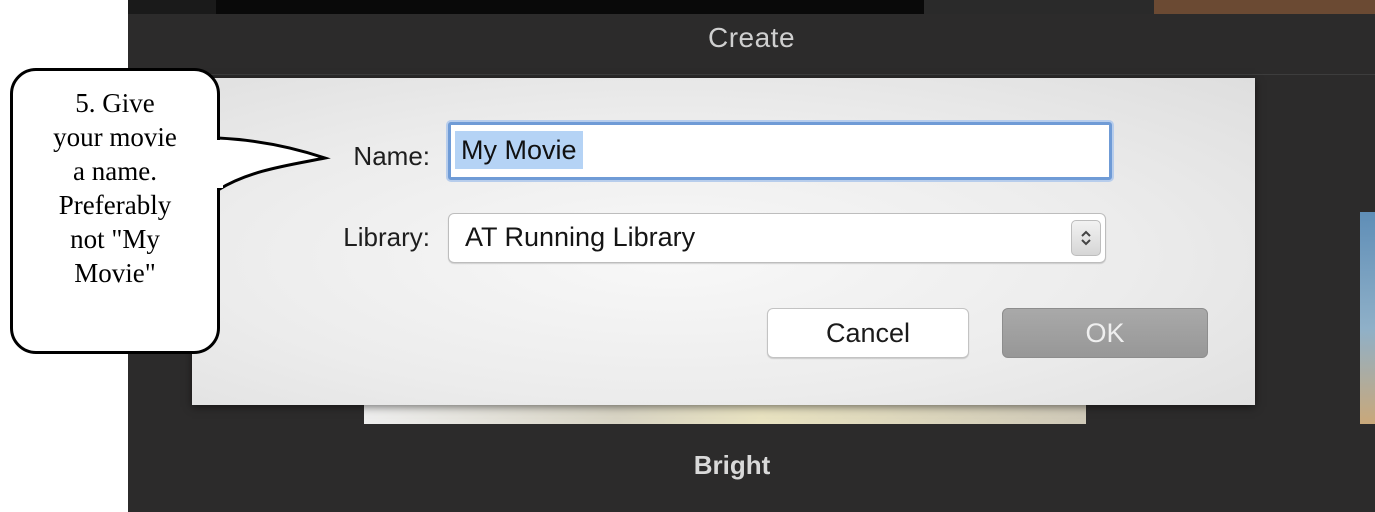 The width and height of the screenshot is (1375, 512). Describe the element at coordinates (519, 150) in the screenshot. I see `name-input-value: My Movie` at that location.